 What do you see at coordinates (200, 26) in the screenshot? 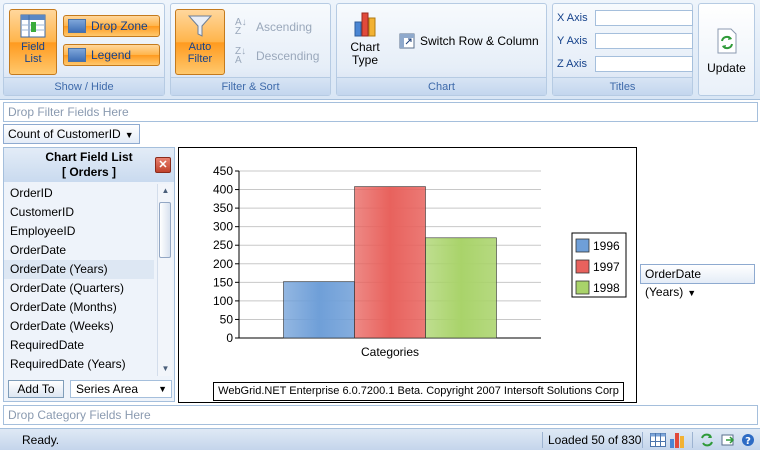
I see `funnel-icon` at bounding box center [200, 26].